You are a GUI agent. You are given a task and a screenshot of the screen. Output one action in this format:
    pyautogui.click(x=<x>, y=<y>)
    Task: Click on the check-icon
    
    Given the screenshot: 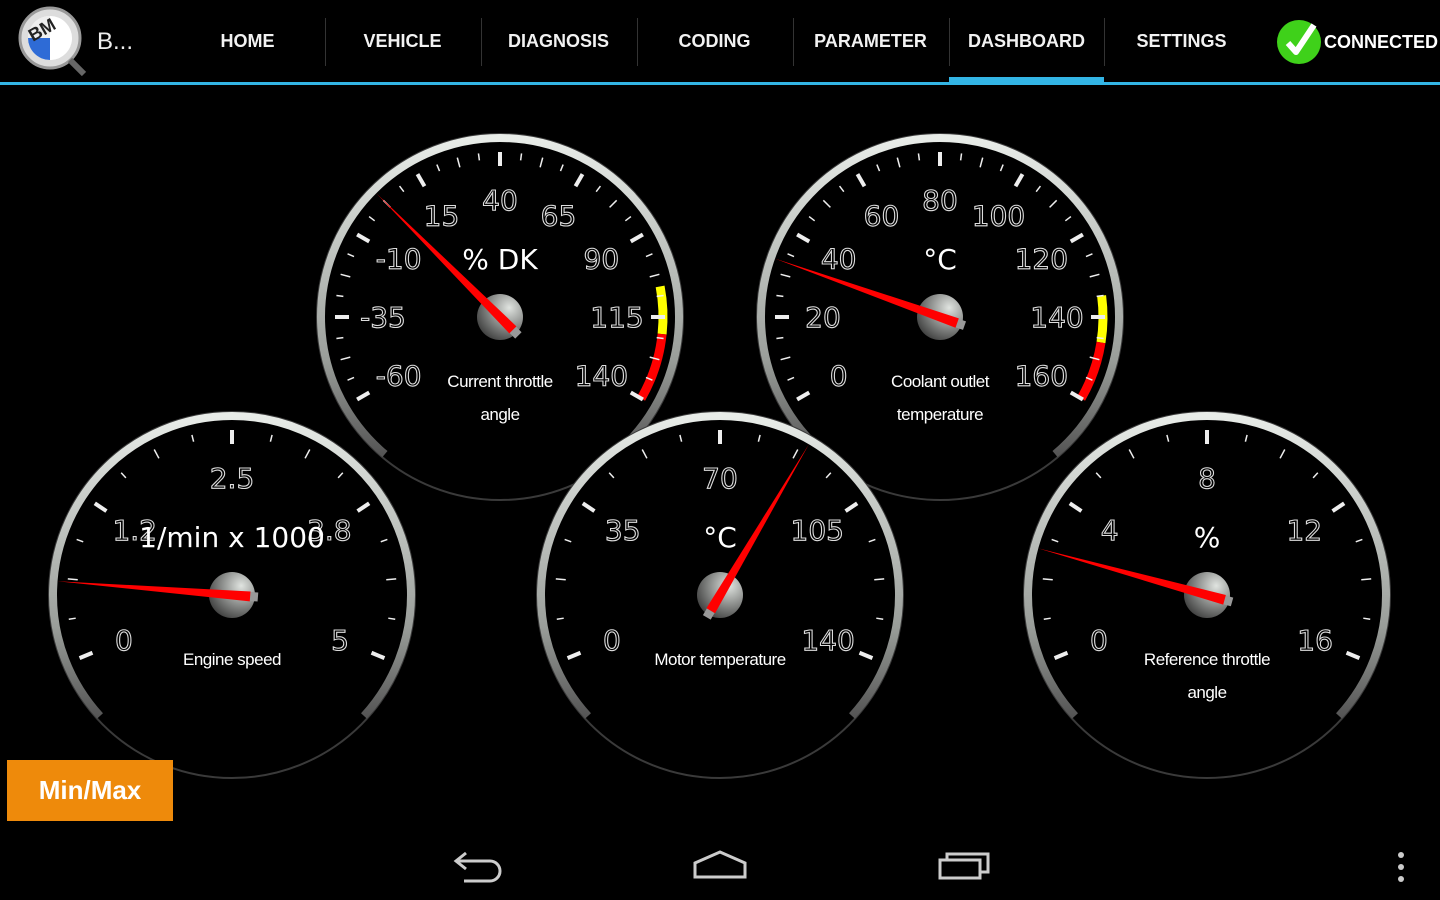 What is the action you would take?
    pyautogui.click(x=1299, y=42)
    